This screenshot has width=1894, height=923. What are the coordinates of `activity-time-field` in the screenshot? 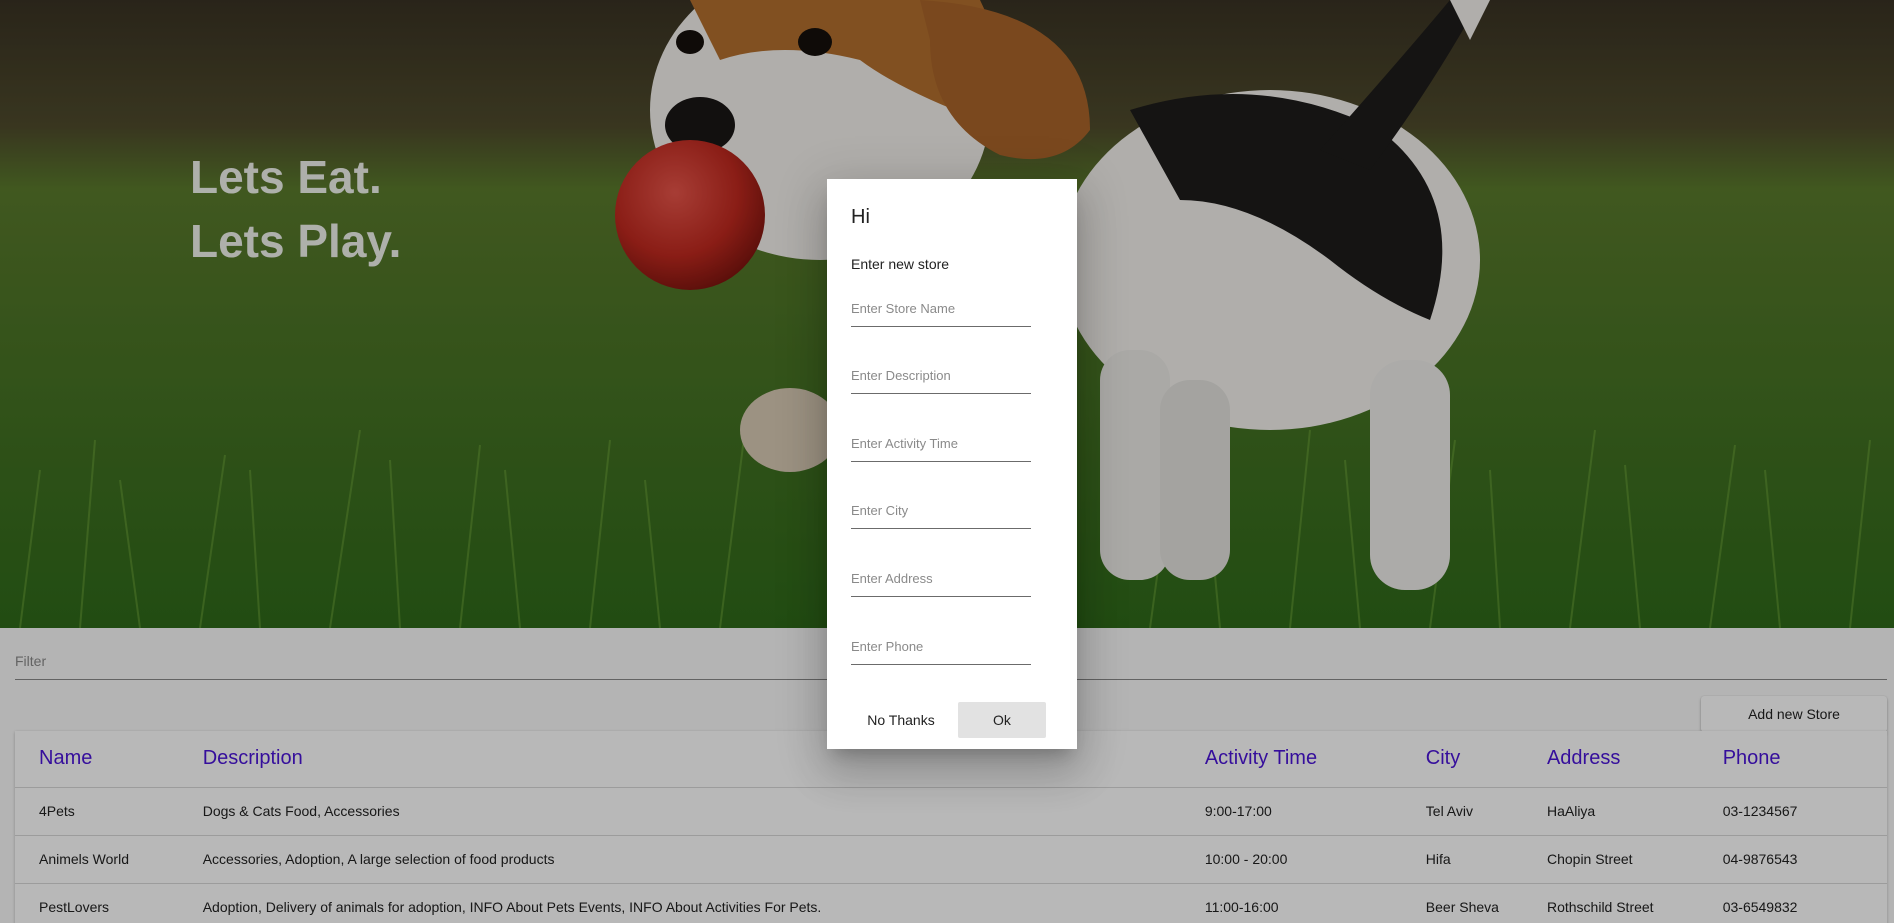 It's located at (941, 444).